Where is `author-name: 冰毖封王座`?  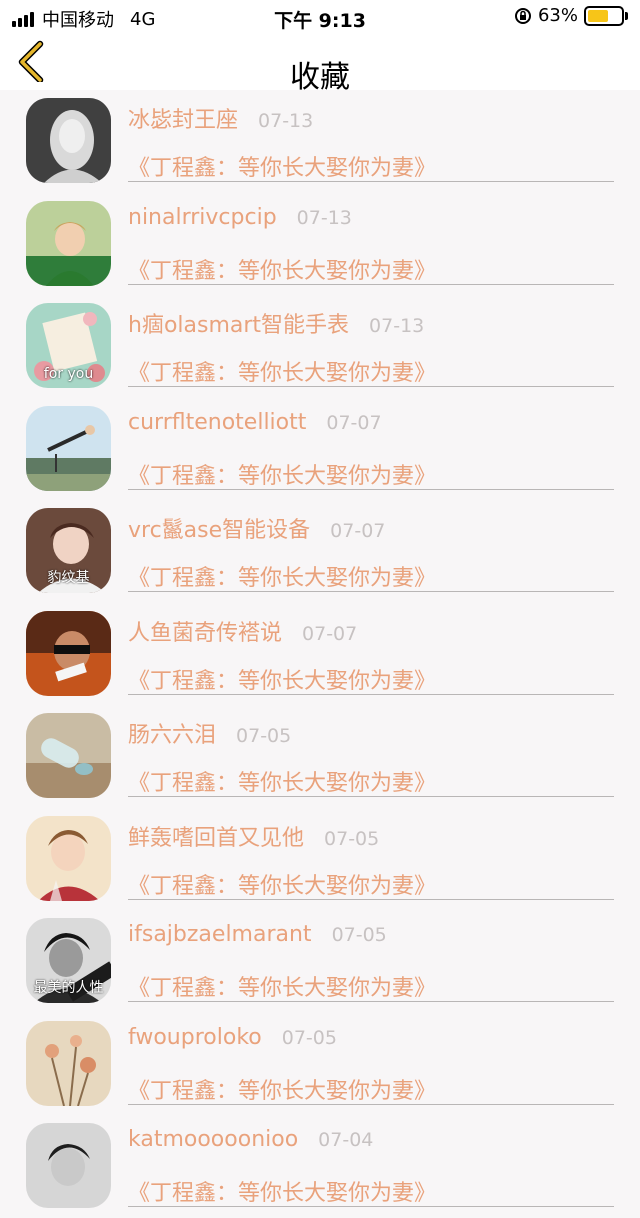 author-name: 冰毖封王座 is located at coordinates (183, 118).